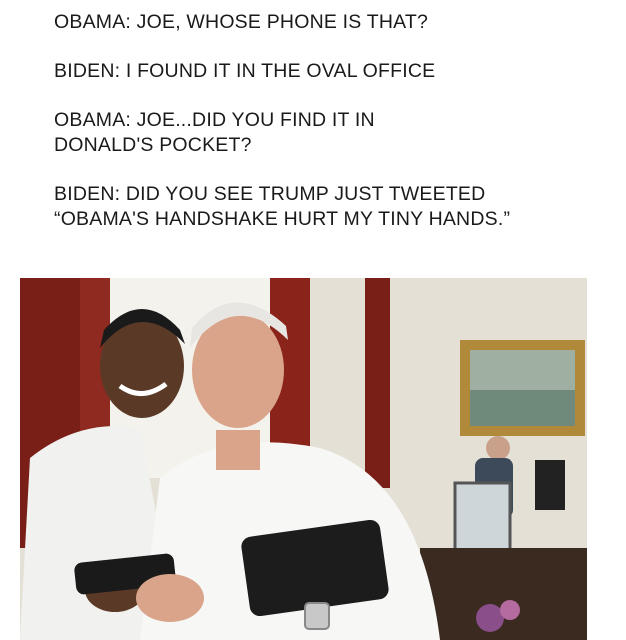 The width and height of the screenshot is (626, 640). Describe the element at coordinates (282, 219) in the screenshot. I see `caption-line: “OBAMA'S HANDSHAKE HURT MY TINY HANDS.”` at that location.